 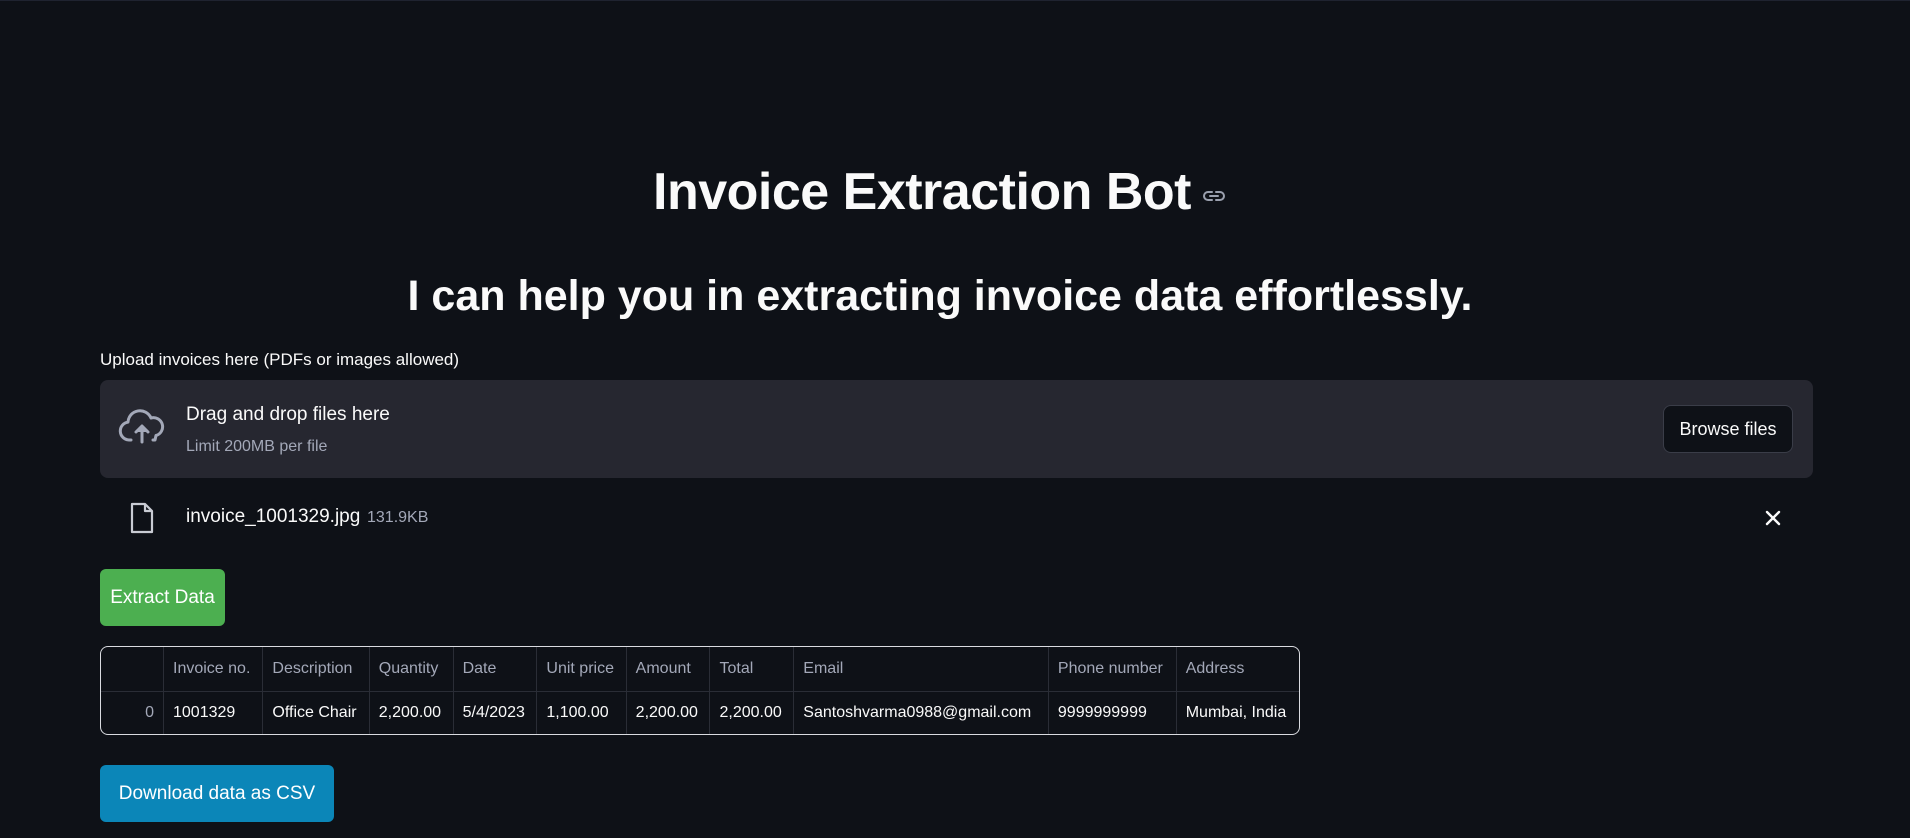 I want to click on table-cell-invoice-no: 1001329, so click(x=213, y=712).